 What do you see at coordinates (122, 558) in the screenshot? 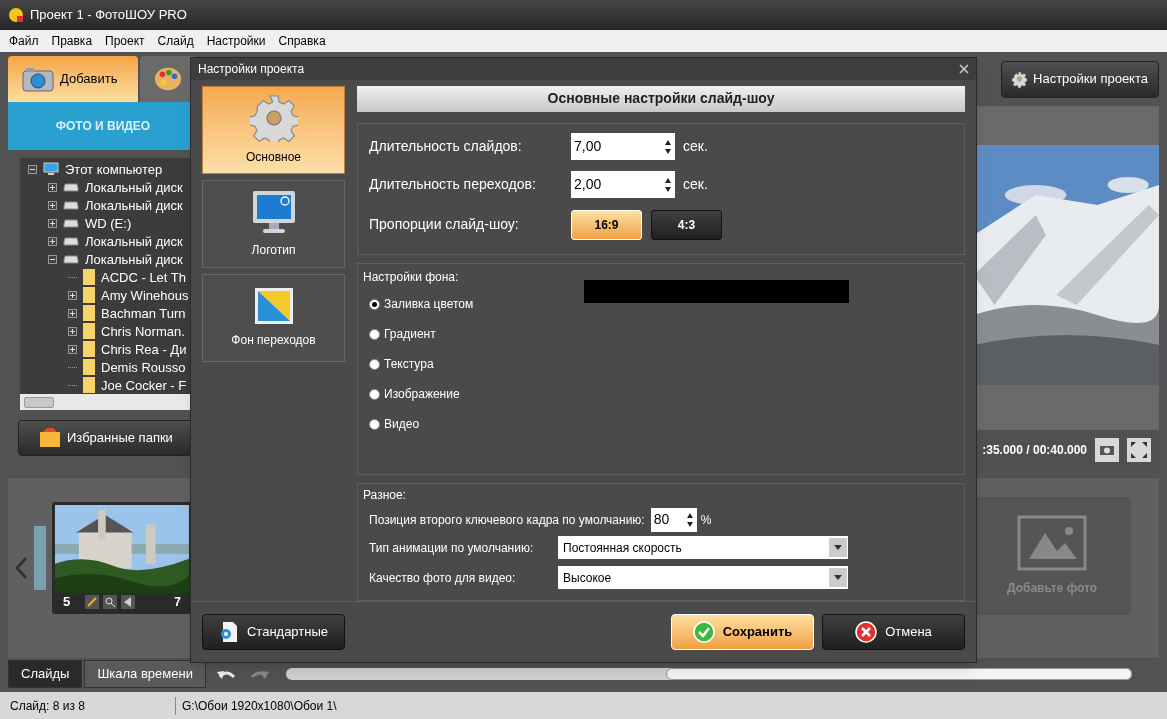
I see `slide-card: 5 7` at bounding box center [122, 558].